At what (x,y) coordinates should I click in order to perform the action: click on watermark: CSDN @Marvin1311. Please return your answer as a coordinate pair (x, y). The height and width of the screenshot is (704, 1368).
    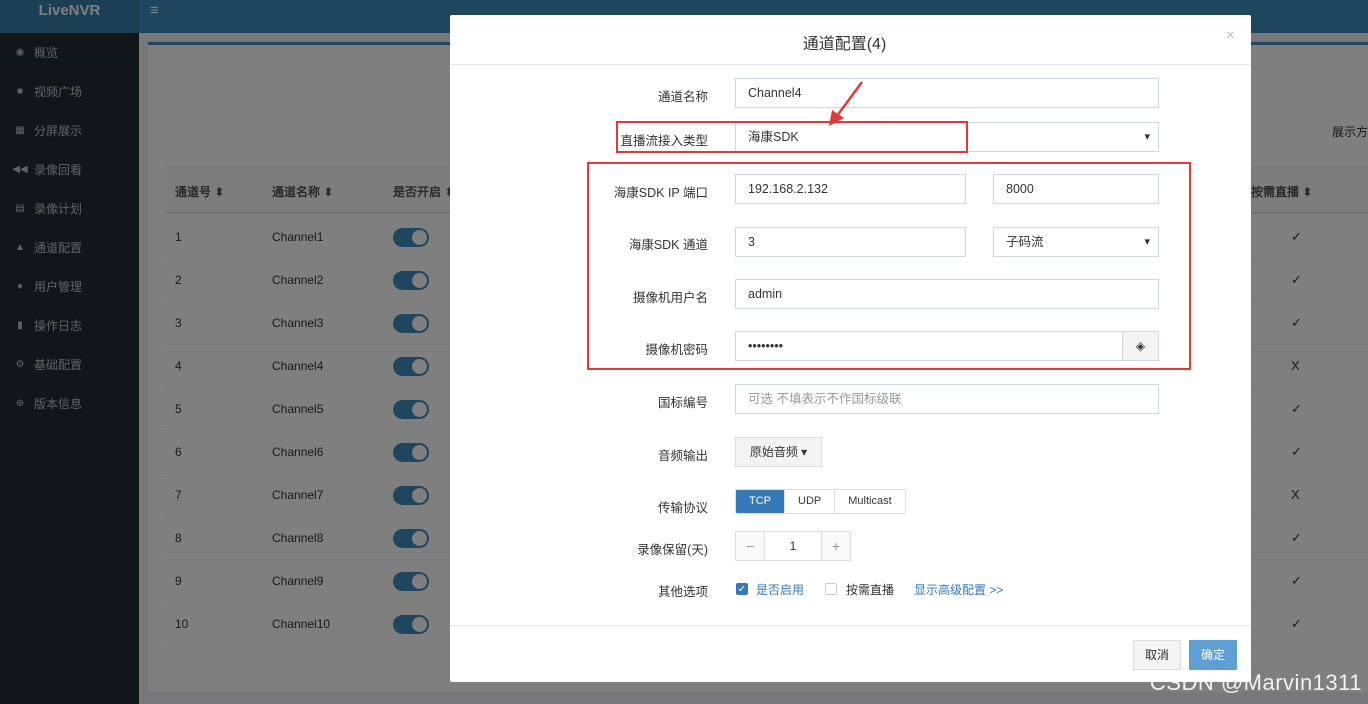
    Looking at the image, I should click on (1255, 682).